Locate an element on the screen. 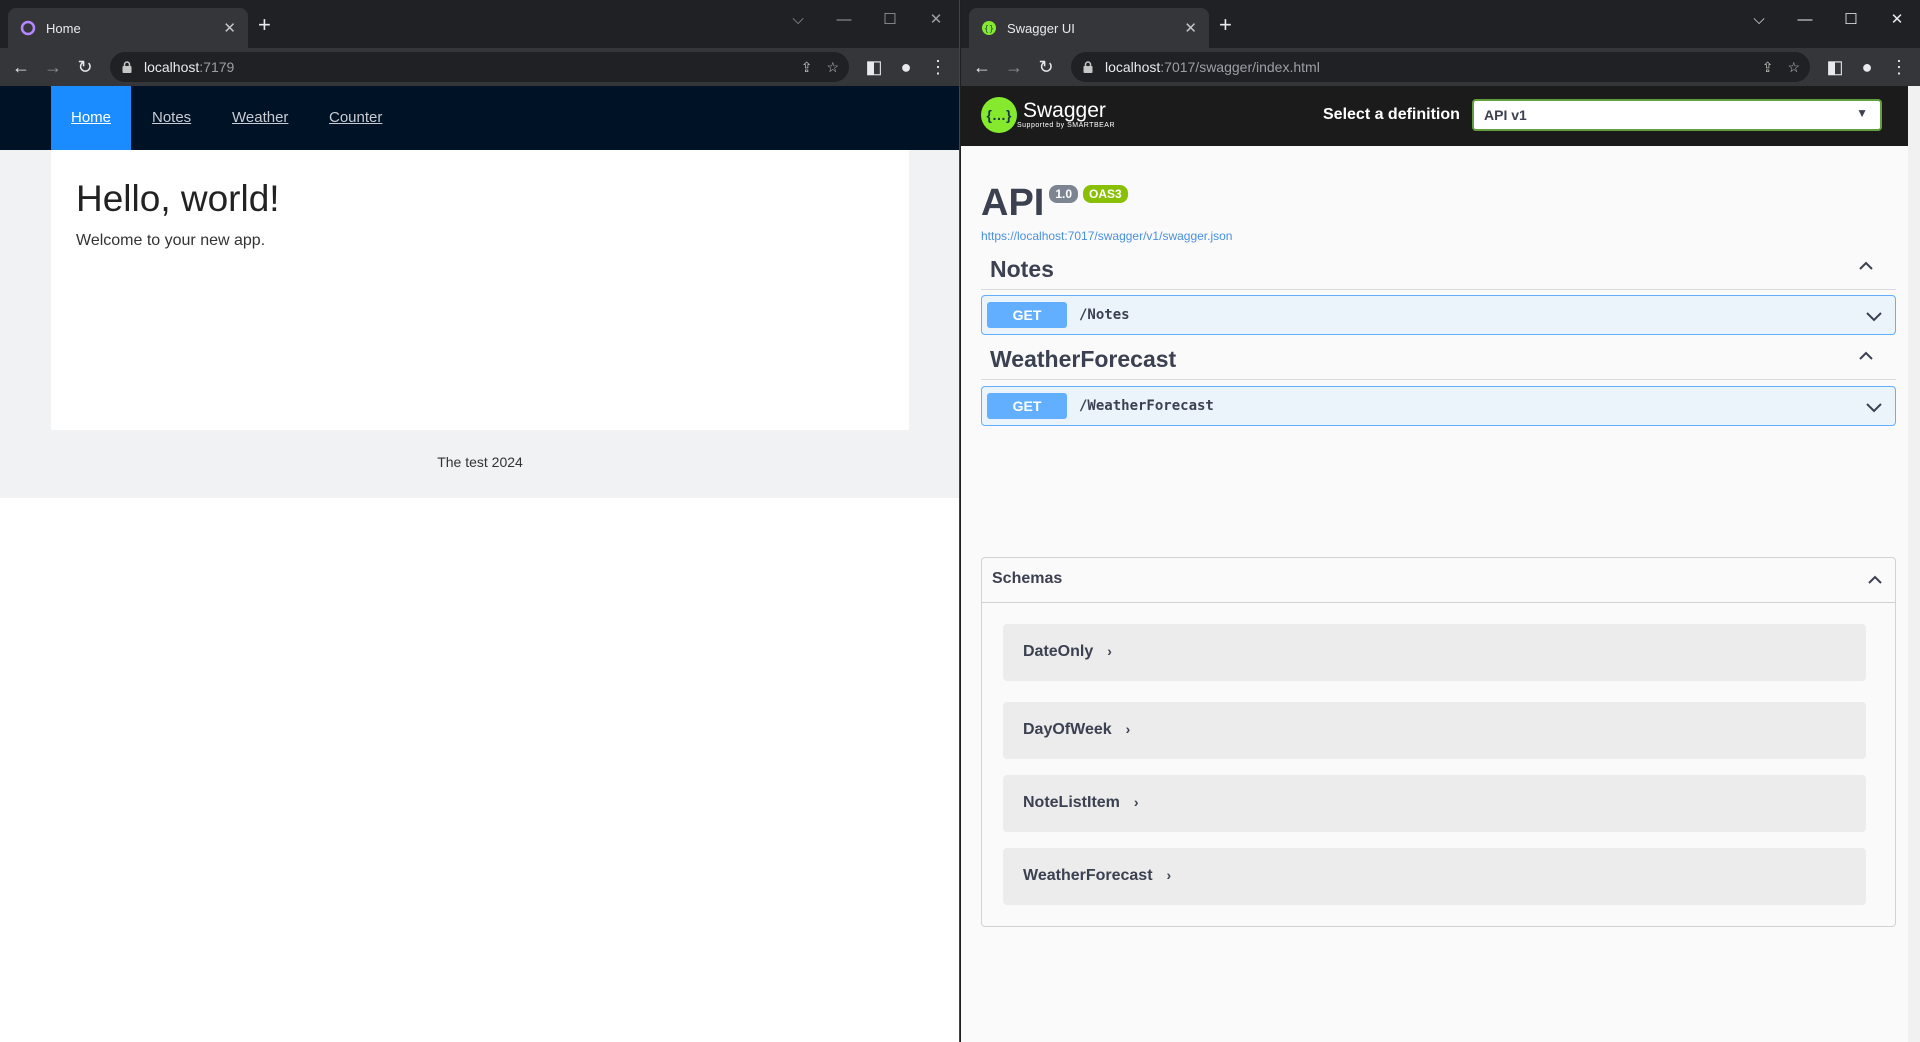 This screenshot has width=1920, height=1042. app-navbar: Home Notes Weather Counter is located at coordinates (479, 118).